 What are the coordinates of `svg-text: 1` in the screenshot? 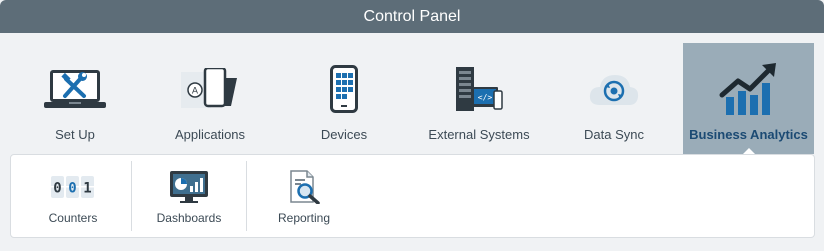 It's located at (87, 189).